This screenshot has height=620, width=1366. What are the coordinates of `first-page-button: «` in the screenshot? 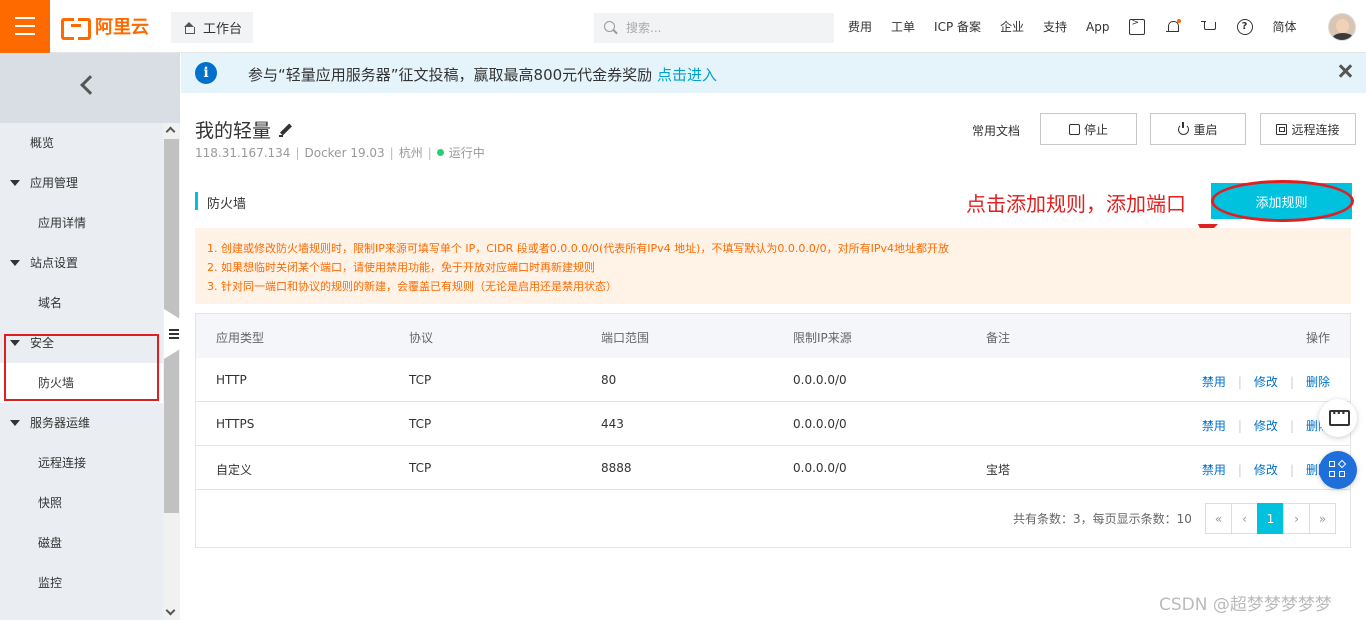 It's located at (1218, 518).